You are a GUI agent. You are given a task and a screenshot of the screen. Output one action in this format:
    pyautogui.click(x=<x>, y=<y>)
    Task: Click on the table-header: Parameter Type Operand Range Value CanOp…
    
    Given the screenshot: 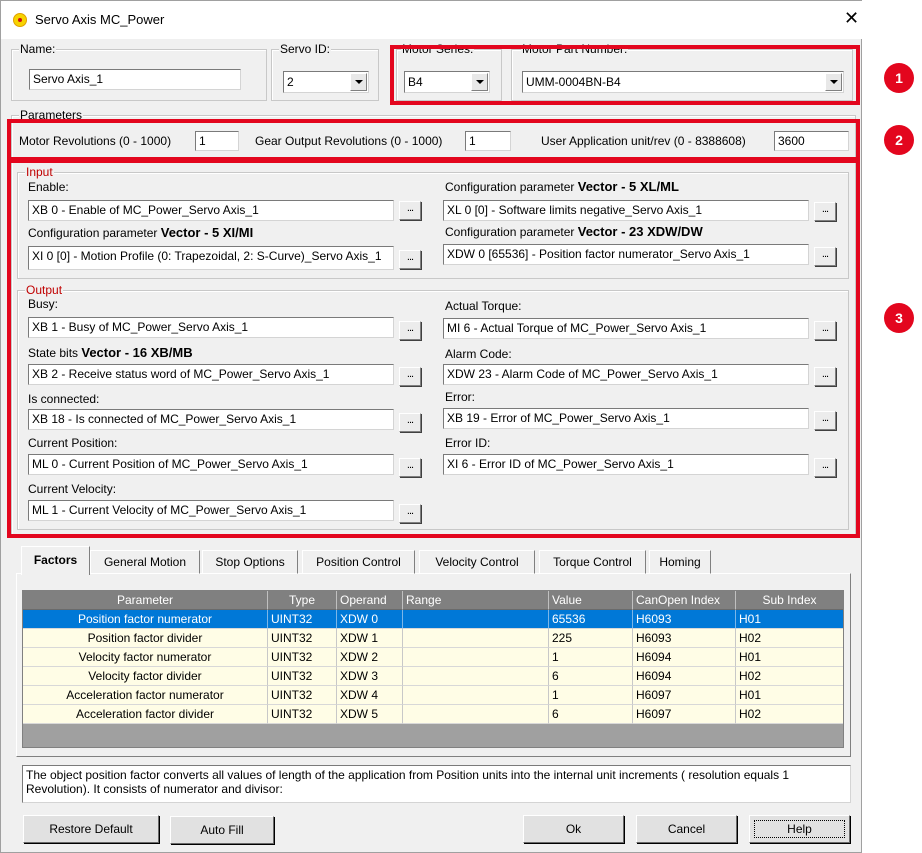 What is the action you would take?
    pyautogui.click(x=433, y=600)
    